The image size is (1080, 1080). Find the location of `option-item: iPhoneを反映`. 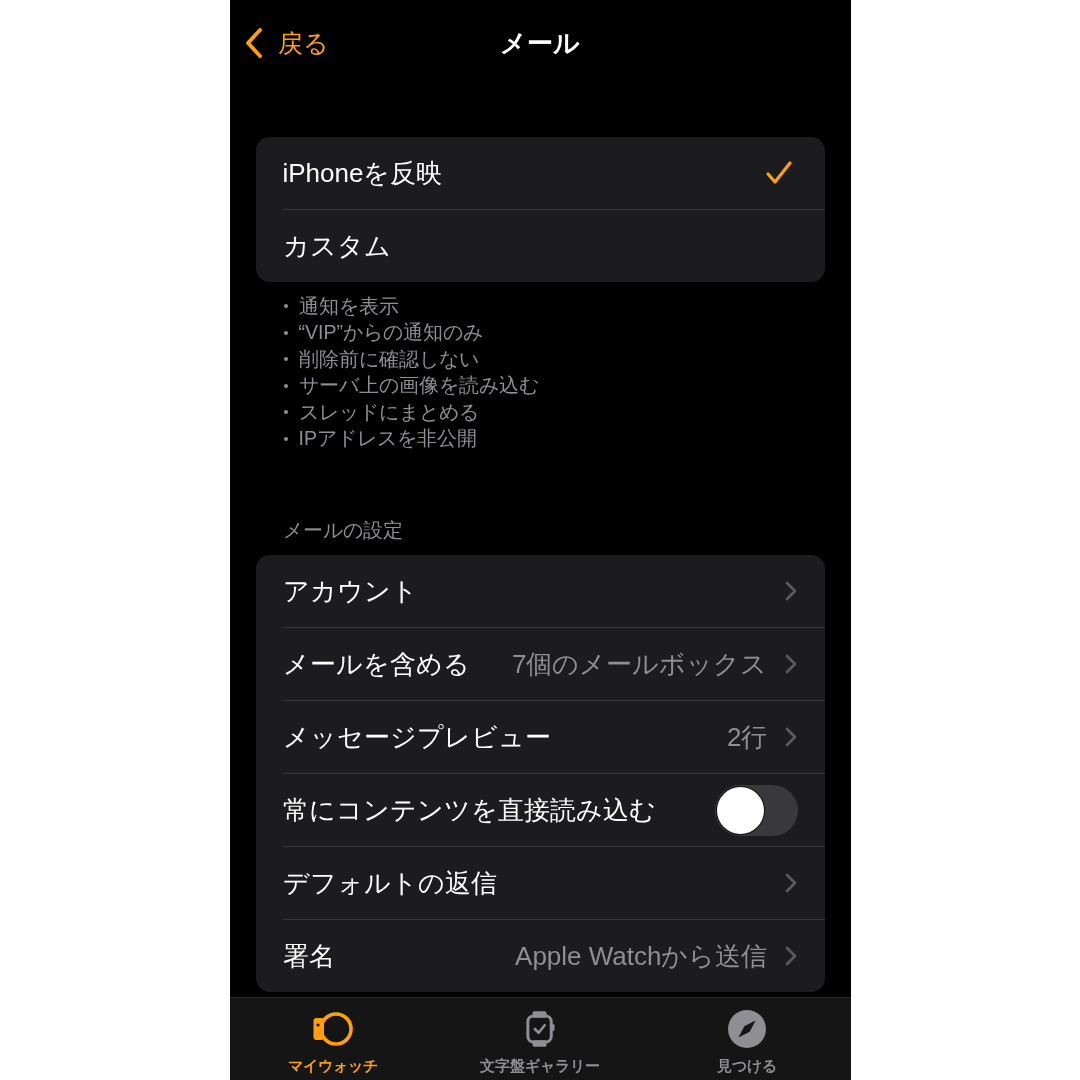

option-item: iPhoneを反映 is located at coordinates (540, 173).